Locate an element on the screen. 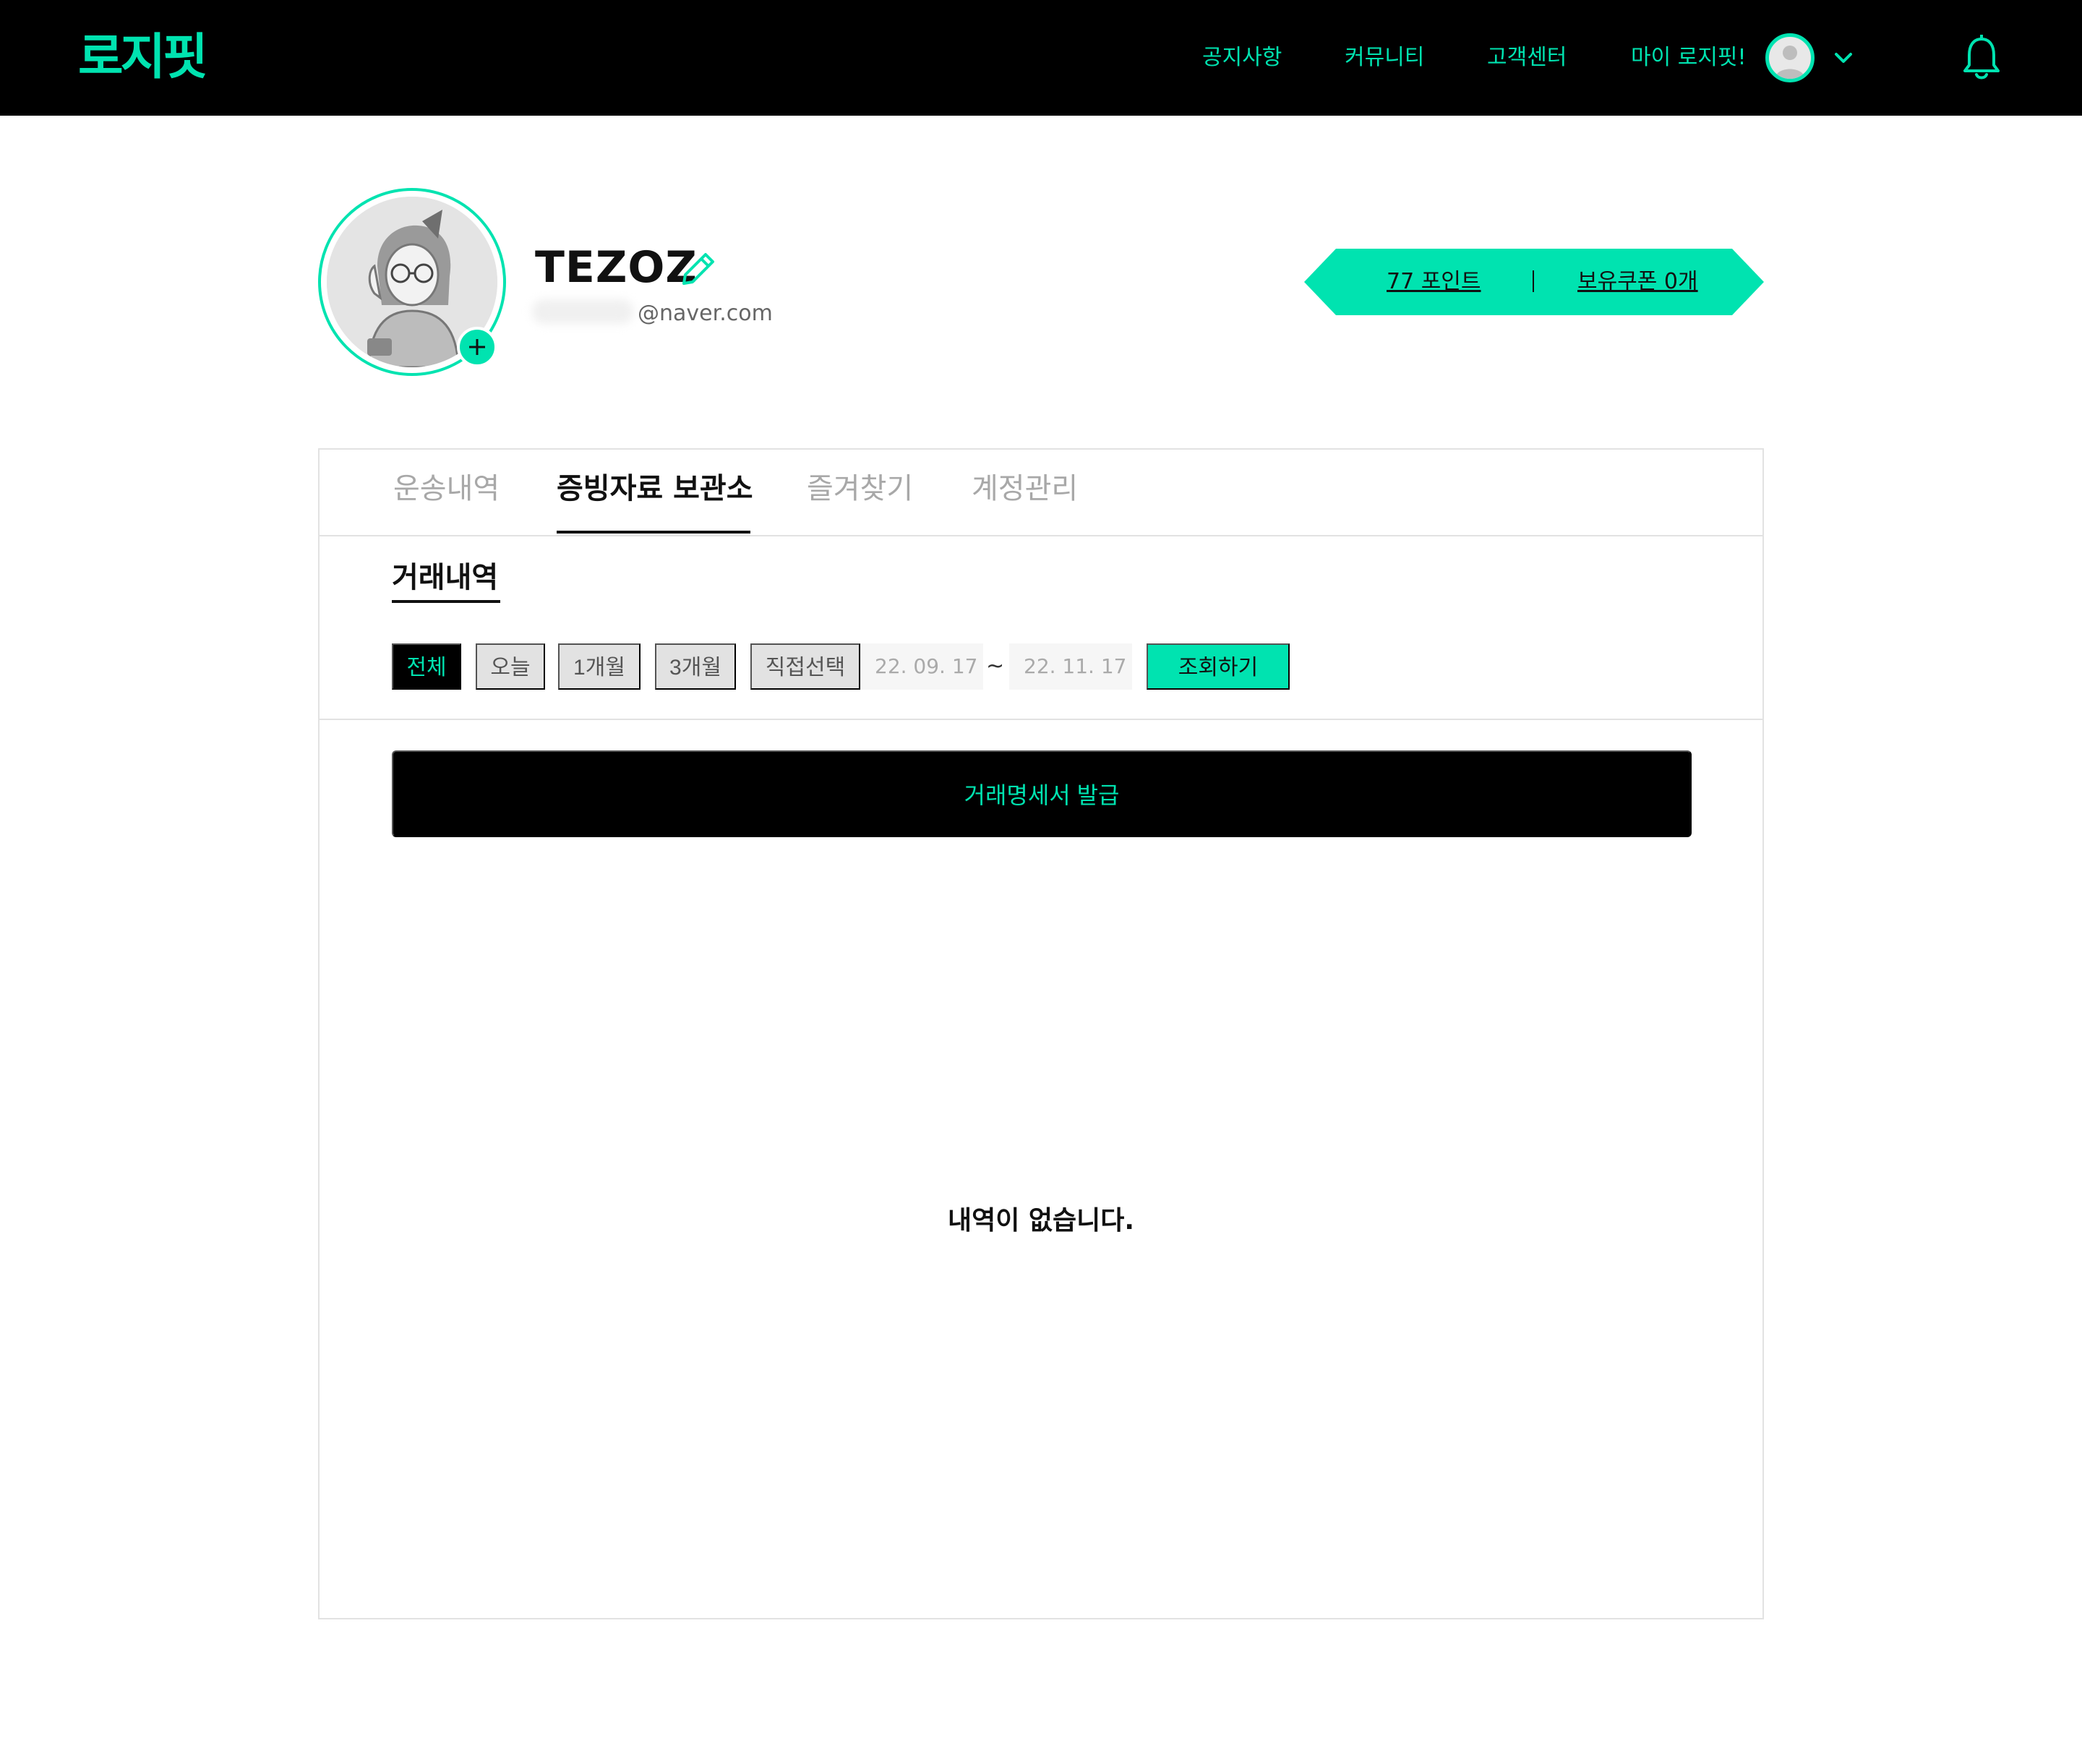  pencil-icon is located at coordinates (698, 270).